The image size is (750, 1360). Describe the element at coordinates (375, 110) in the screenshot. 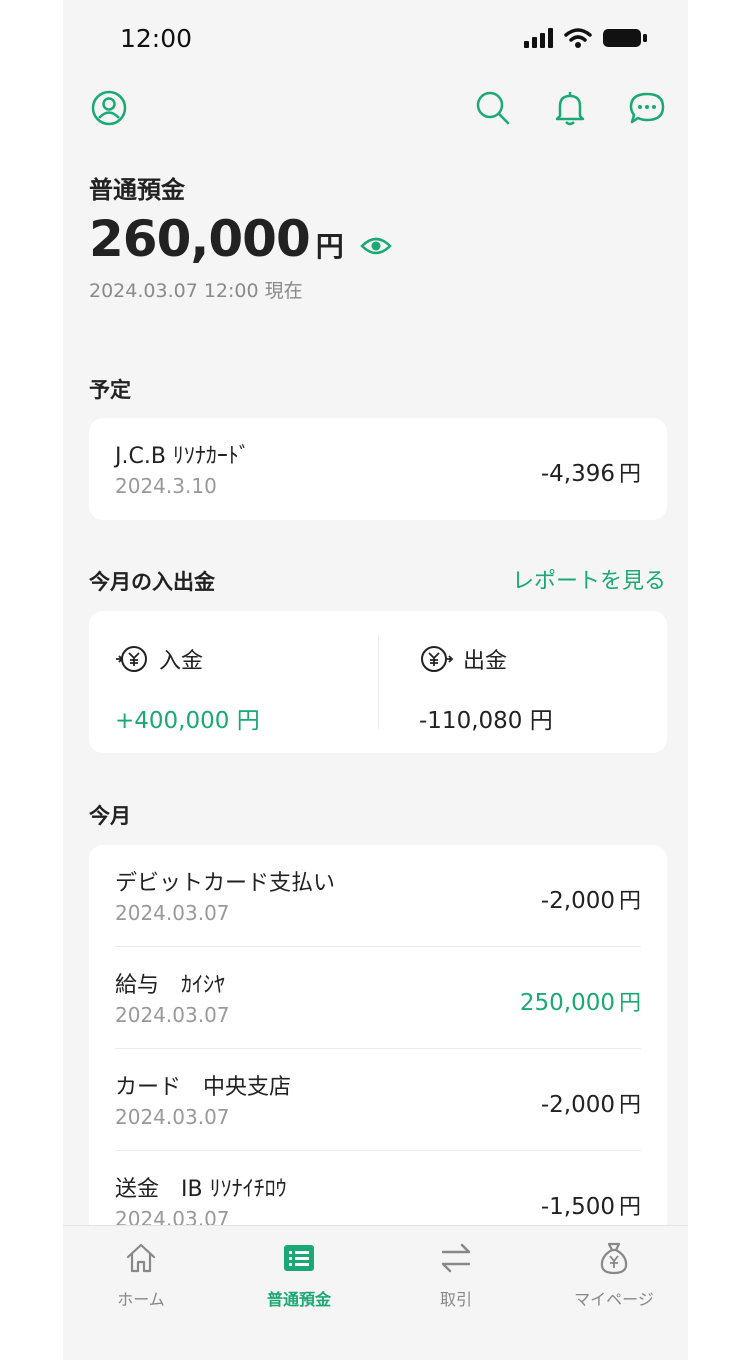

I see `header` at that location.